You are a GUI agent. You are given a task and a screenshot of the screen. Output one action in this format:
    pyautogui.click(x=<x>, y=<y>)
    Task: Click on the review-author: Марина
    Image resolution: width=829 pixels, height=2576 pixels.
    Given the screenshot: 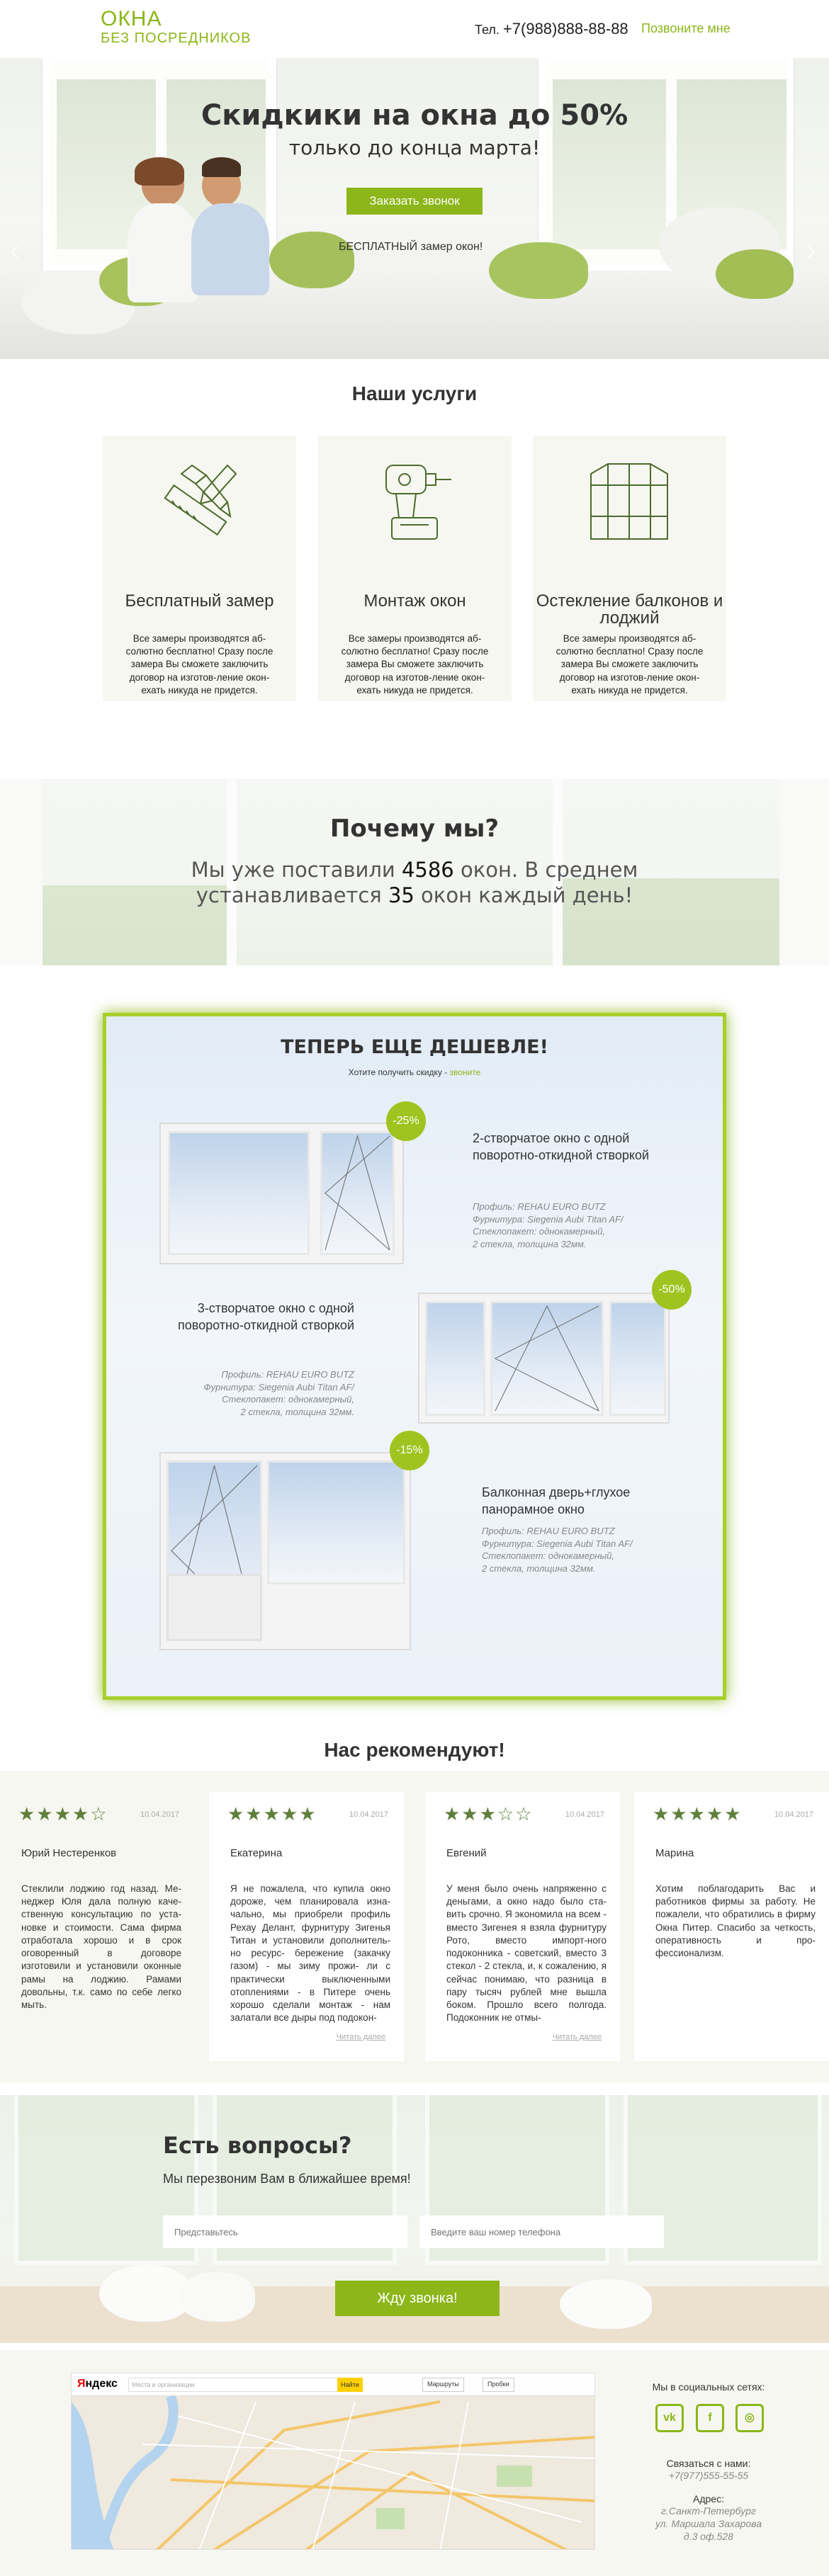 What is the action you would take?
    pyautogui.click(x=674, y=1853)
    